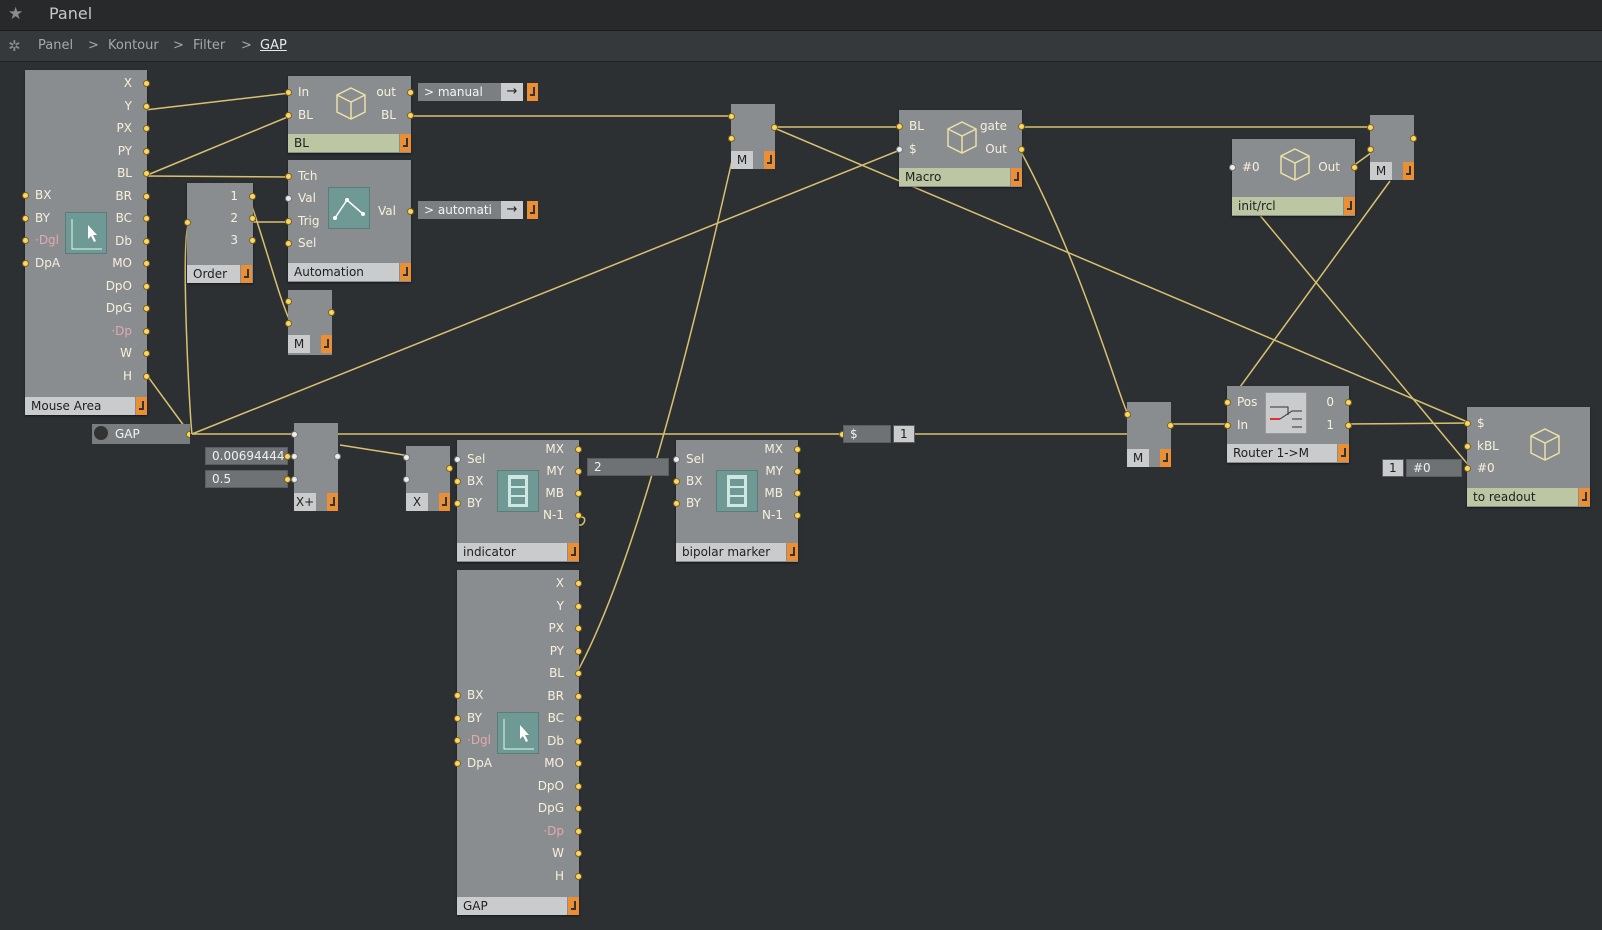  What do you see at coordinates (316, 467) in the screenshot?
I see `add-module: X+` at bounding box center [316, 467].